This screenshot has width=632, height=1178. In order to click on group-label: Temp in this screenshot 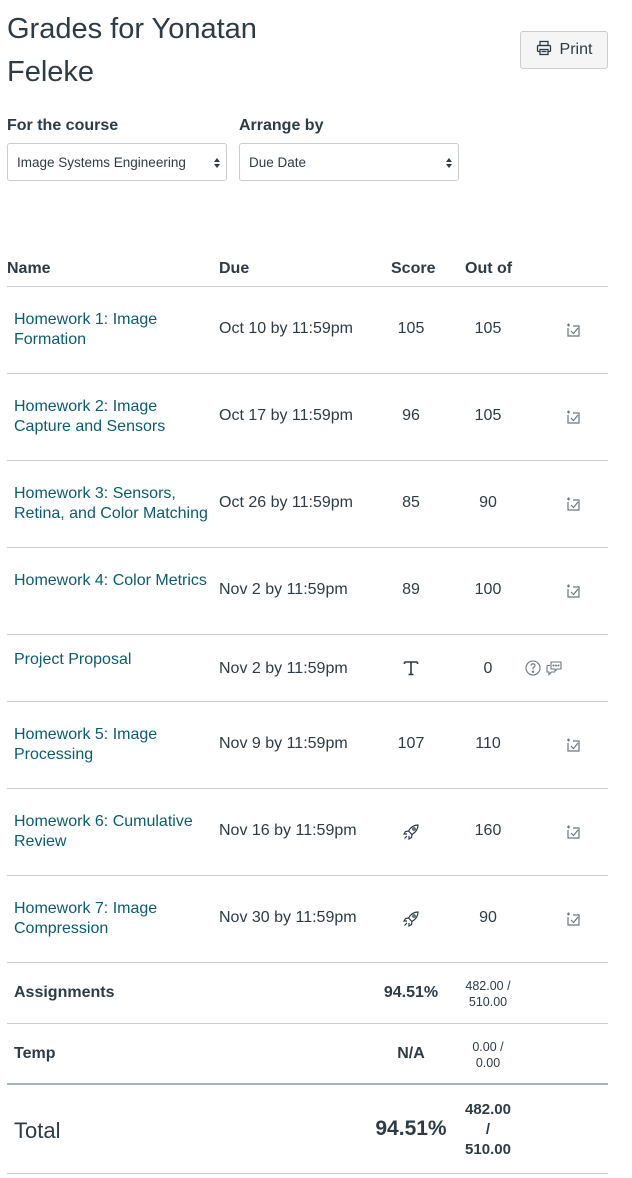, I will do `click(35, 1053)`.